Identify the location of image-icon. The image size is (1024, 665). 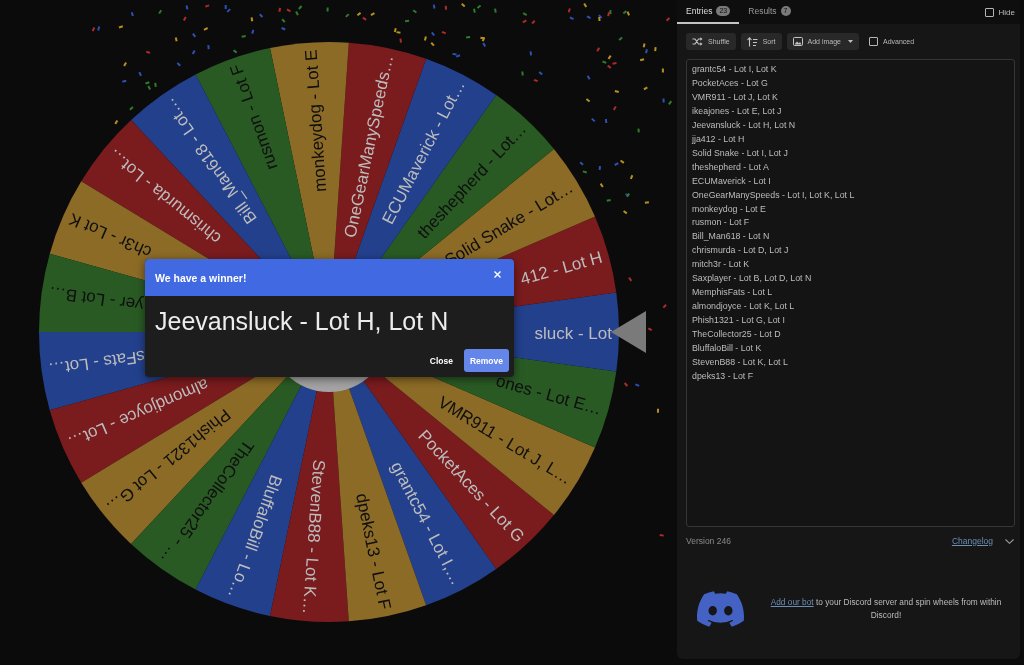
(797, 41).